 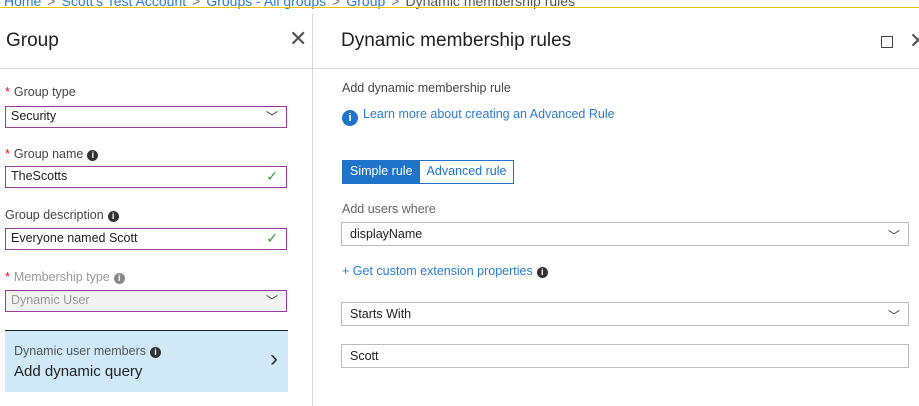 I want to click on rule-type-toggle: Simple rule Advanced rule, so click(x=428, y=172).